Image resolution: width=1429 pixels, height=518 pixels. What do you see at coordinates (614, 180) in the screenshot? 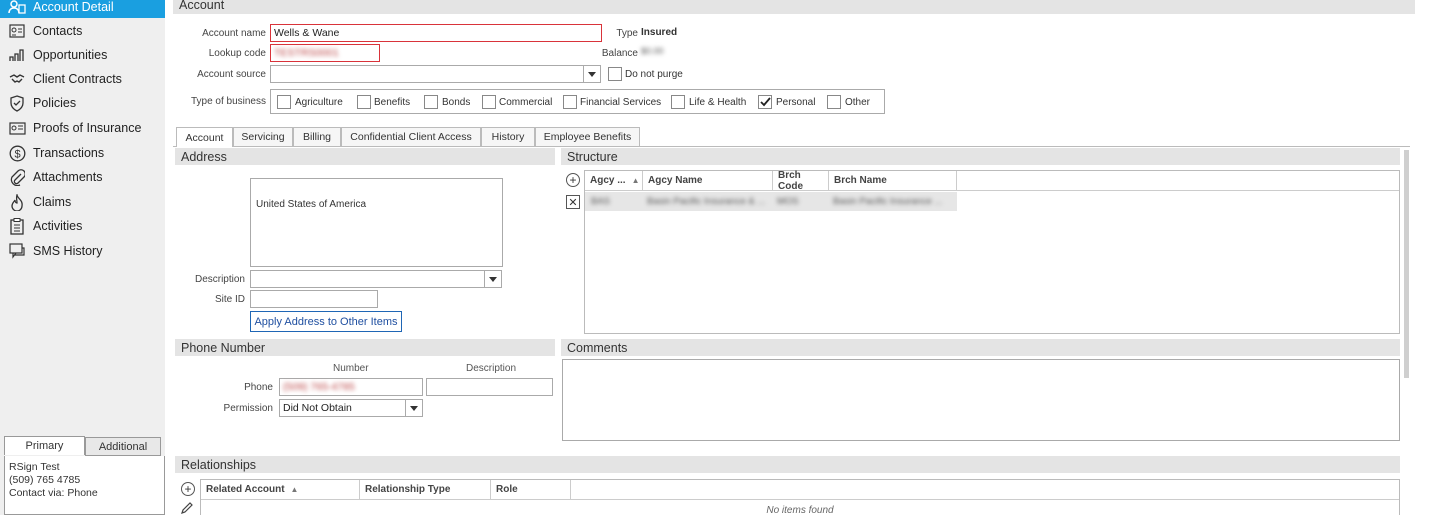
I see `col-agcy-code: Agcy ... ▲` at bounding box center [614, 180].